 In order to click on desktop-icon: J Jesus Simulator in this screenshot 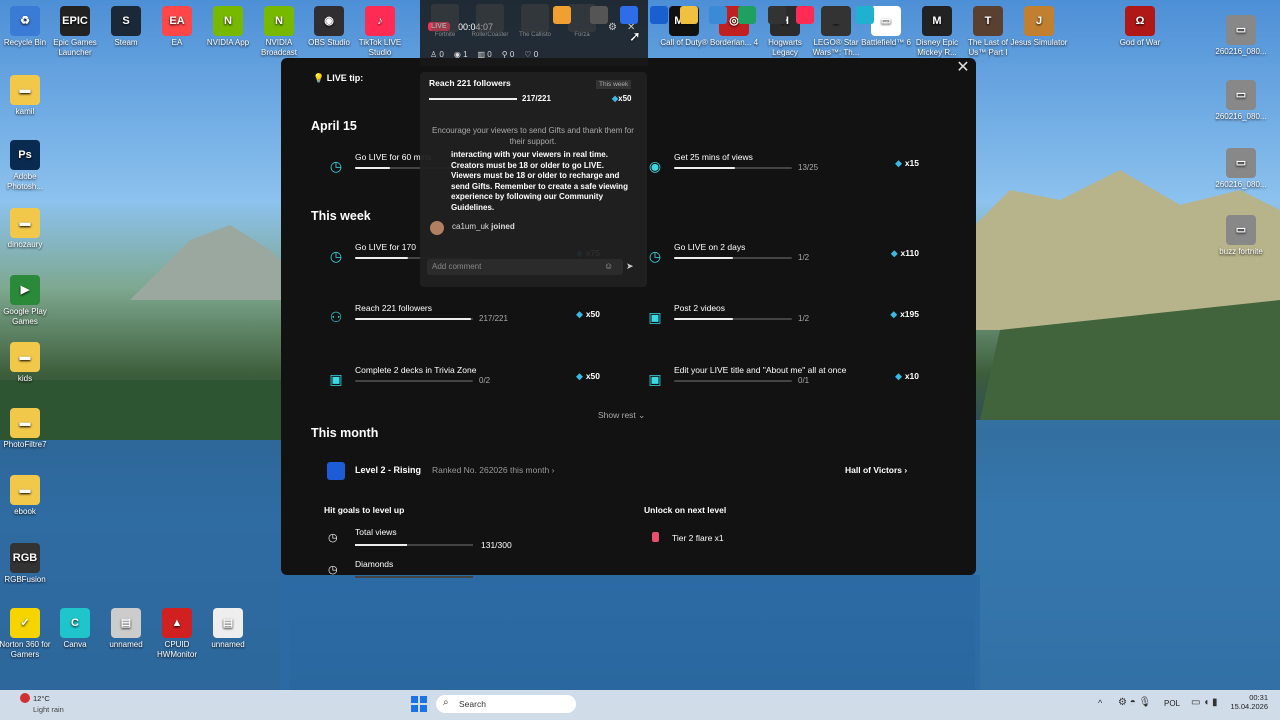, I will do `click(1039, 27)`.